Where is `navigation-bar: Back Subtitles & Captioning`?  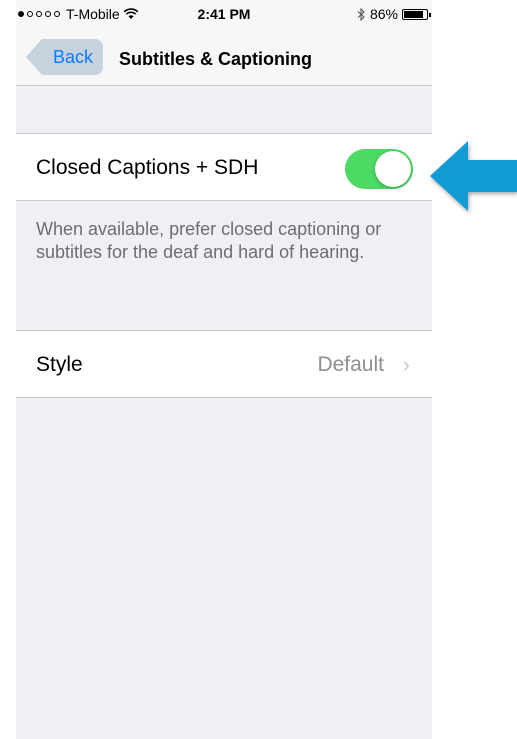 navigation-bar: Back Subtitles & Captioning is located at coordinates (224, 57).